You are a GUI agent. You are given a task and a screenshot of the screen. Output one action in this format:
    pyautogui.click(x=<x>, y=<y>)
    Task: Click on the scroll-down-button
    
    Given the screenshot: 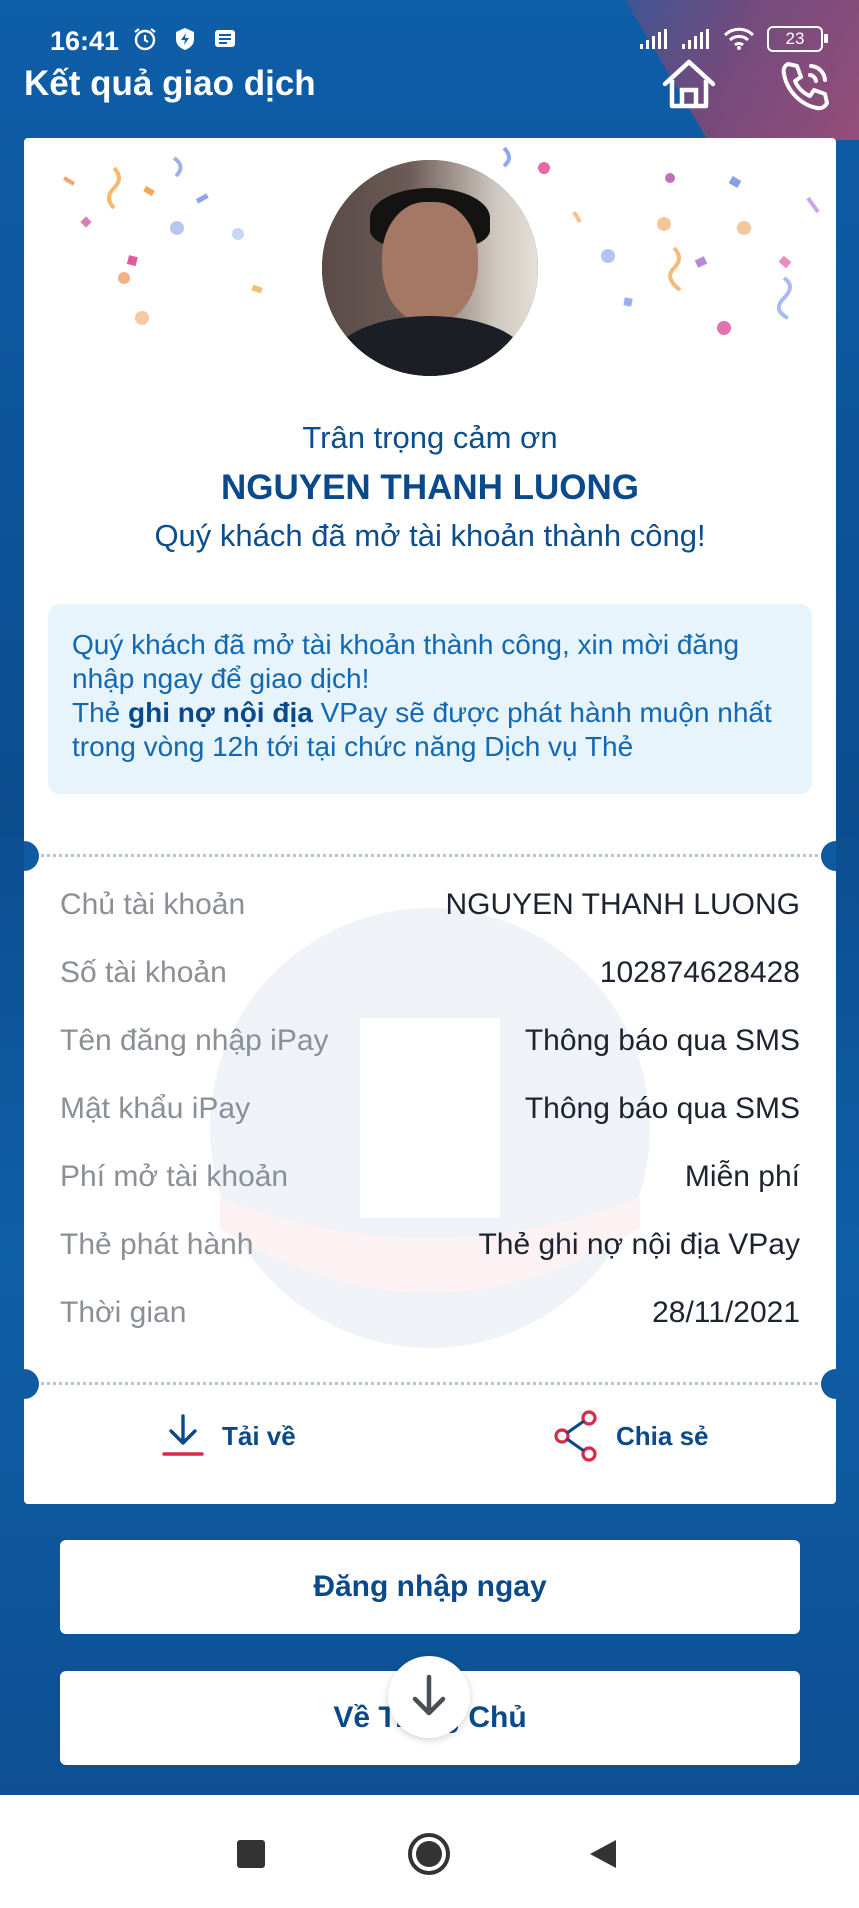 What is the action you would take?
    pyautogui.click(x=429, y=1697)
    